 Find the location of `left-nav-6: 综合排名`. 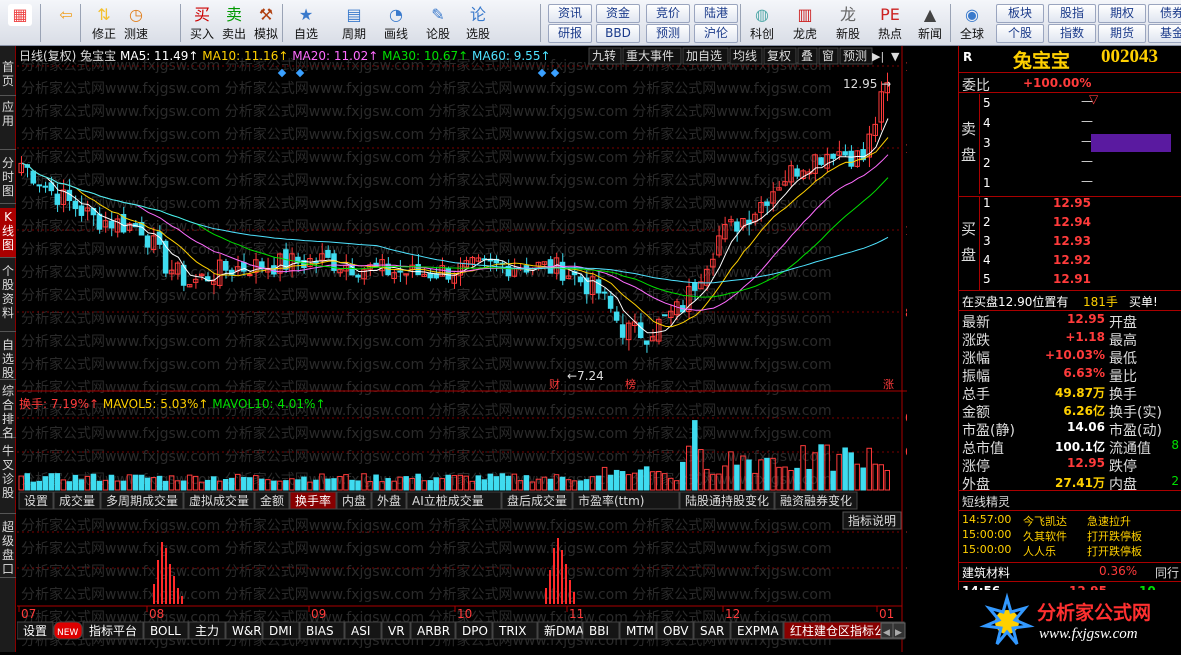

left-nav-6: 综合排名 is located at coordinates (8, 411).